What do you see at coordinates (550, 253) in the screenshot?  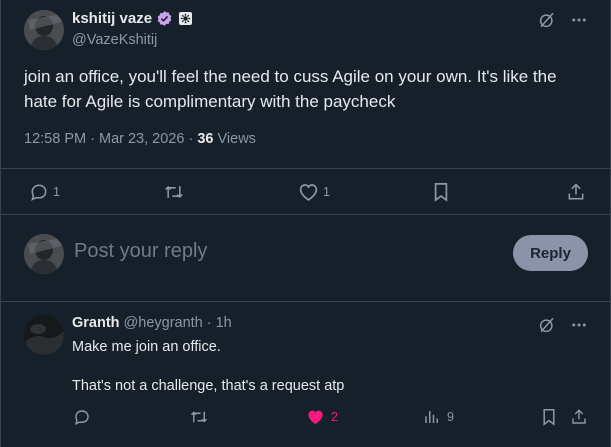 I see `reply-button: Reply` at bounding box center [550, 253].